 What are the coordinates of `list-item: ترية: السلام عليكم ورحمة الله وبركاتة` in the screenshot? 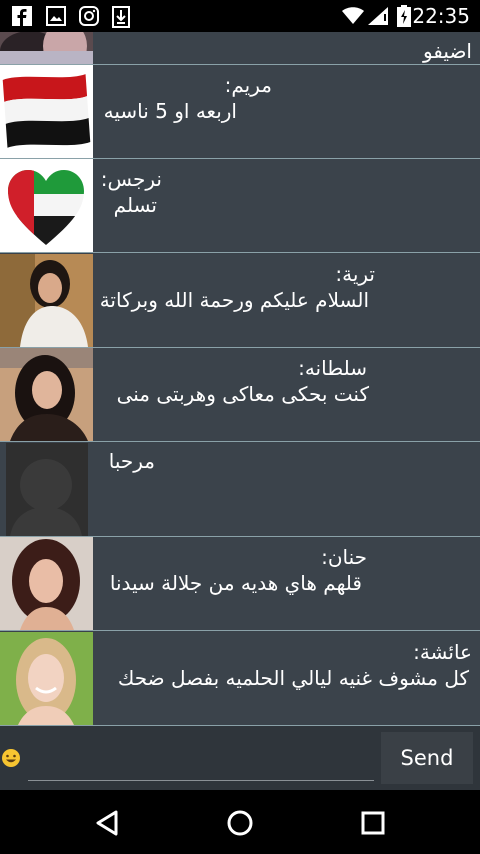 It's located at (240, 301).